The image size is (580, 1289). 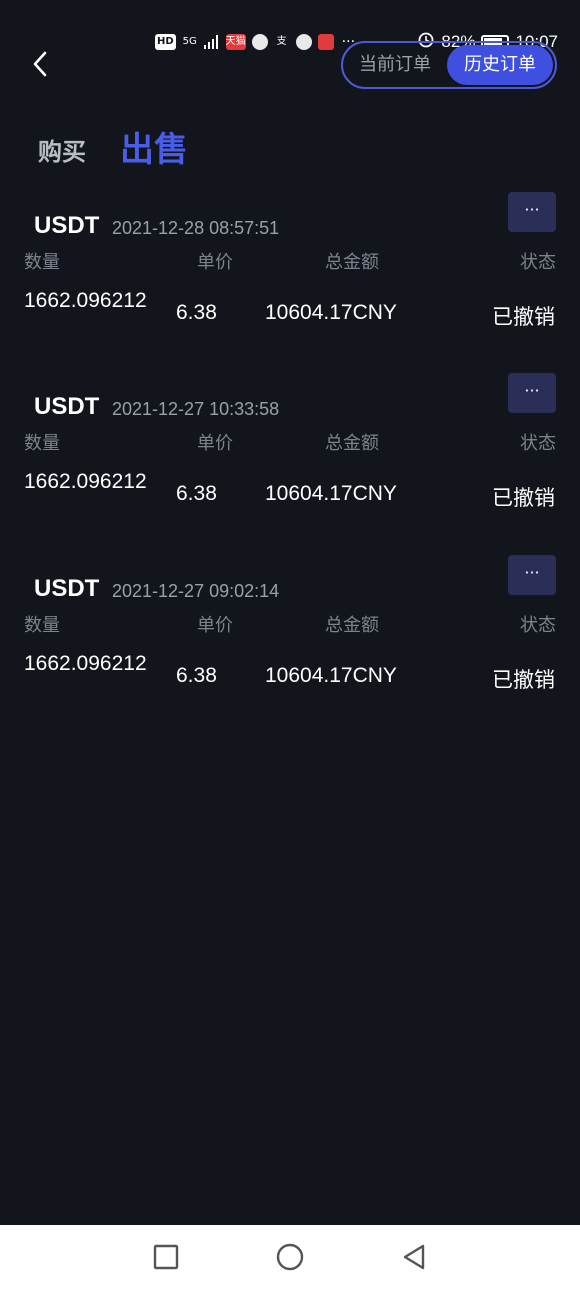 I want to click on book-icon, so click(x=325, y=42).